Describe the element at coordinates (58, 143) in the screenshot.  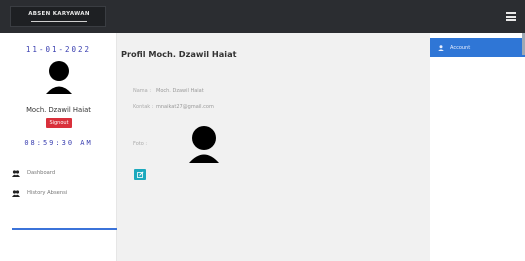
I see `current-time: 08:59:30 AM` at that location.